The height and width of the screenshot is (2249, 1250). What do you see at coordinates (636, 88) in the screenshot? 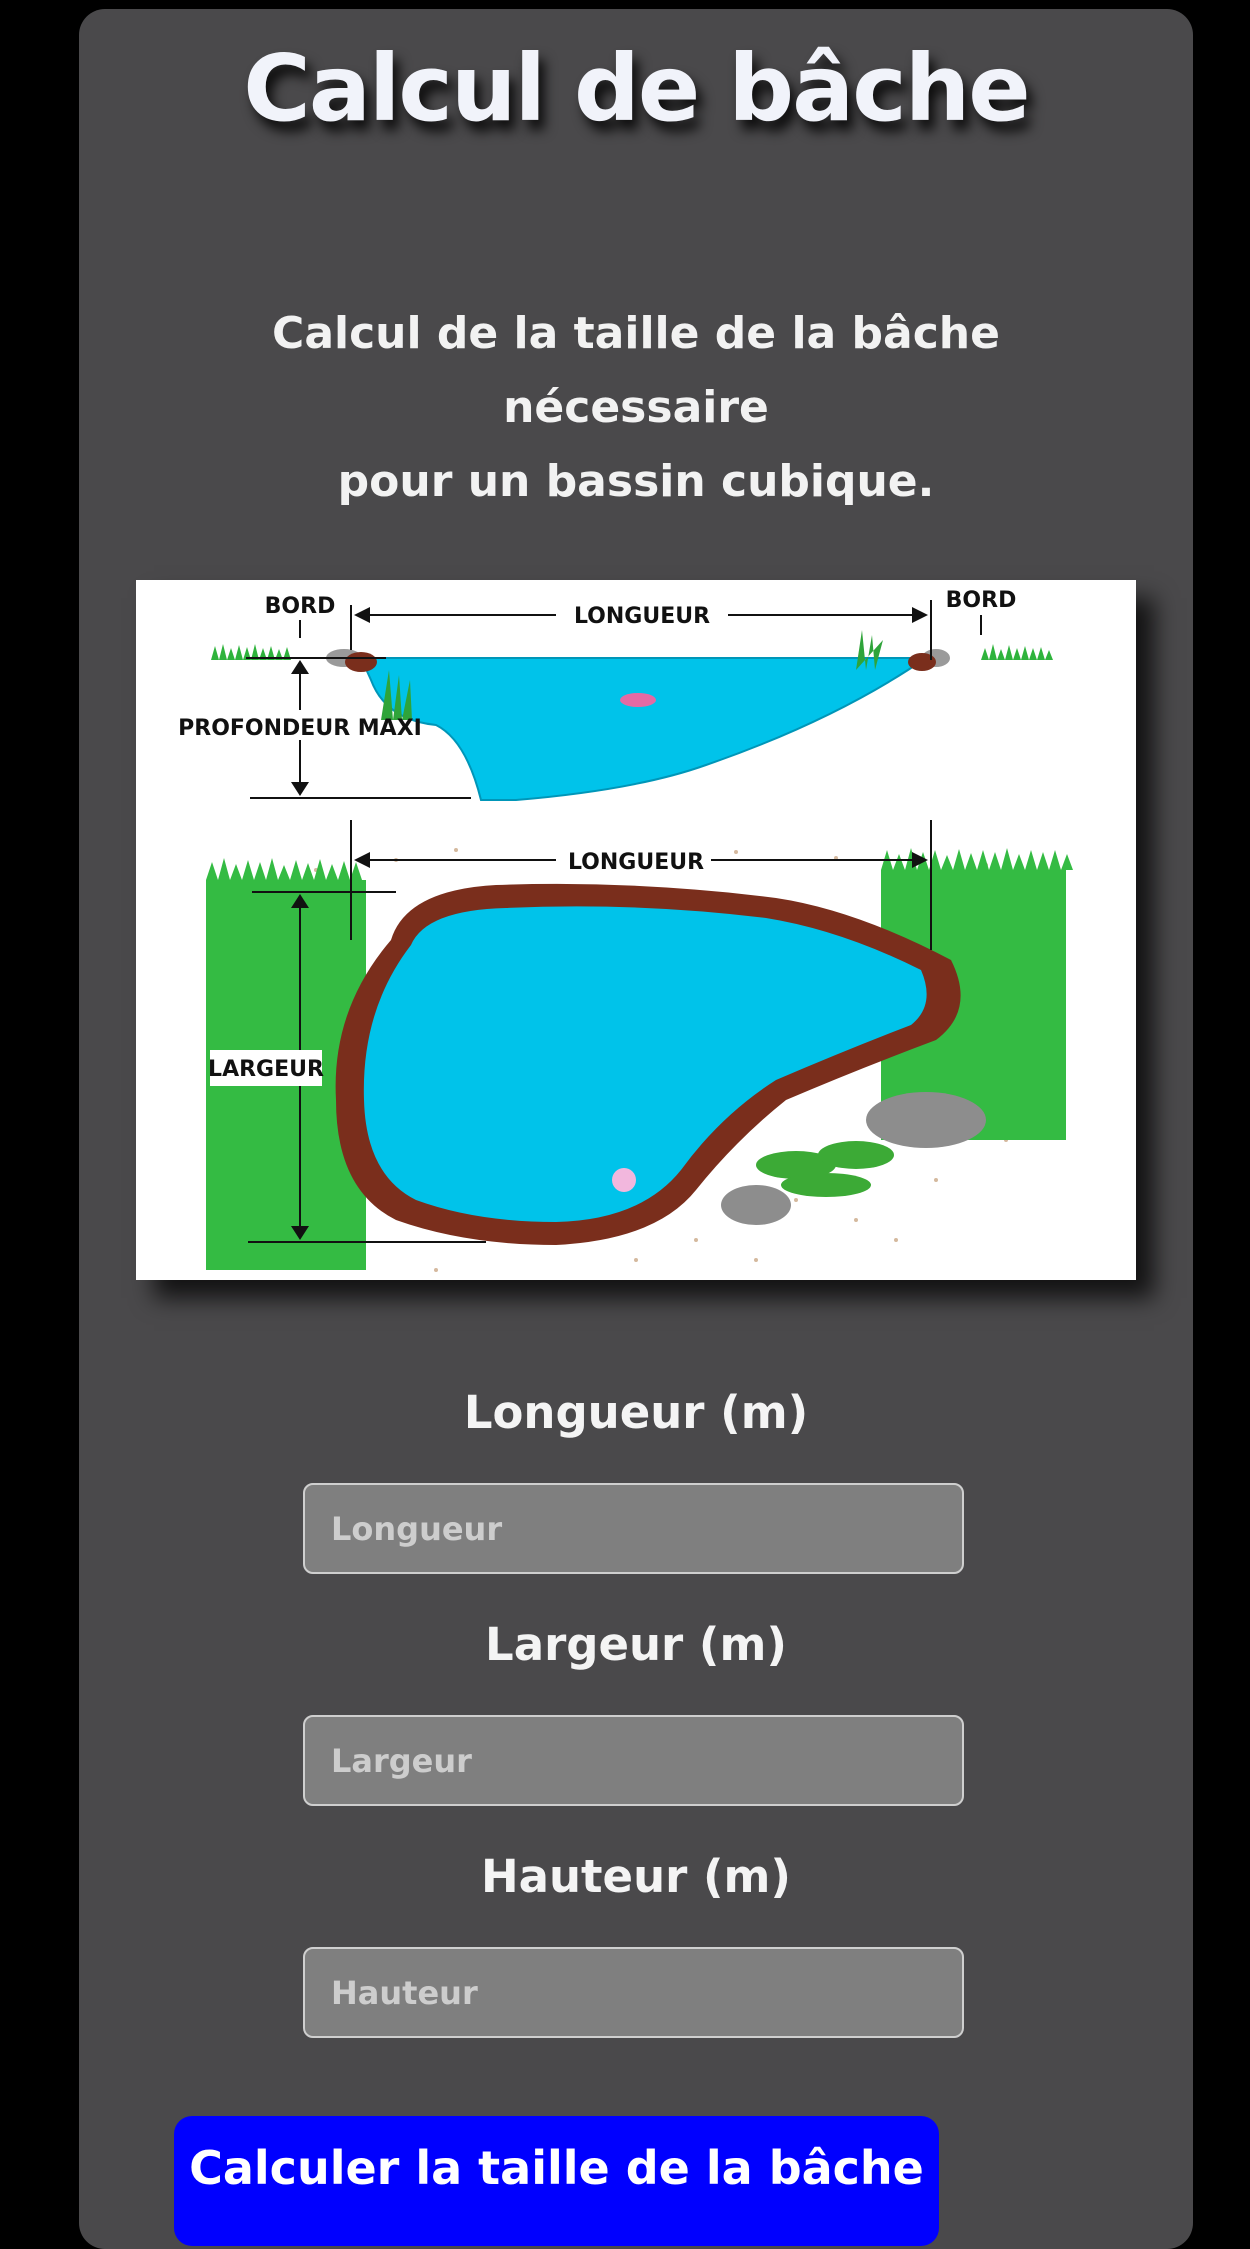
I see `page-title: Calcul de bâche` at bounding box center [636, 88].